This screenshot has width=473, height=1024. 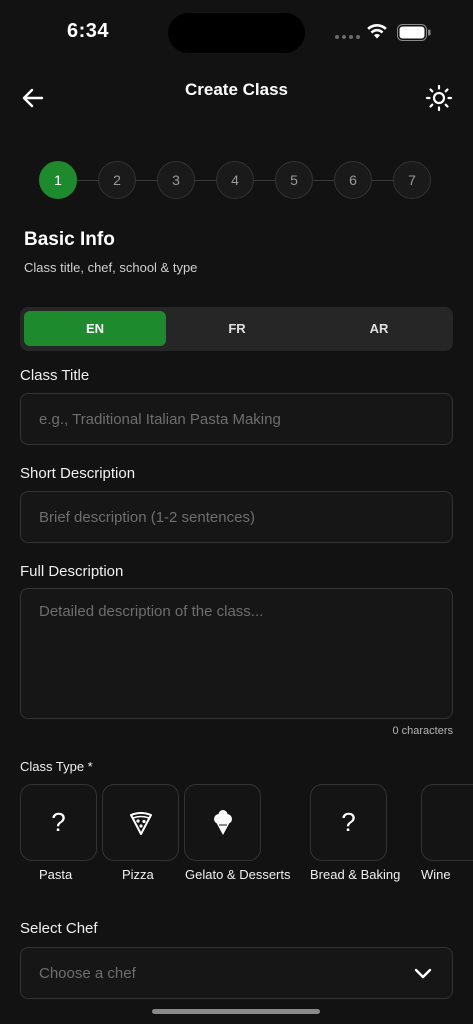 What do you see at coordinates (439, 98) in the screenshot?
I see `sun-icon` at bounding box center [439, 98].